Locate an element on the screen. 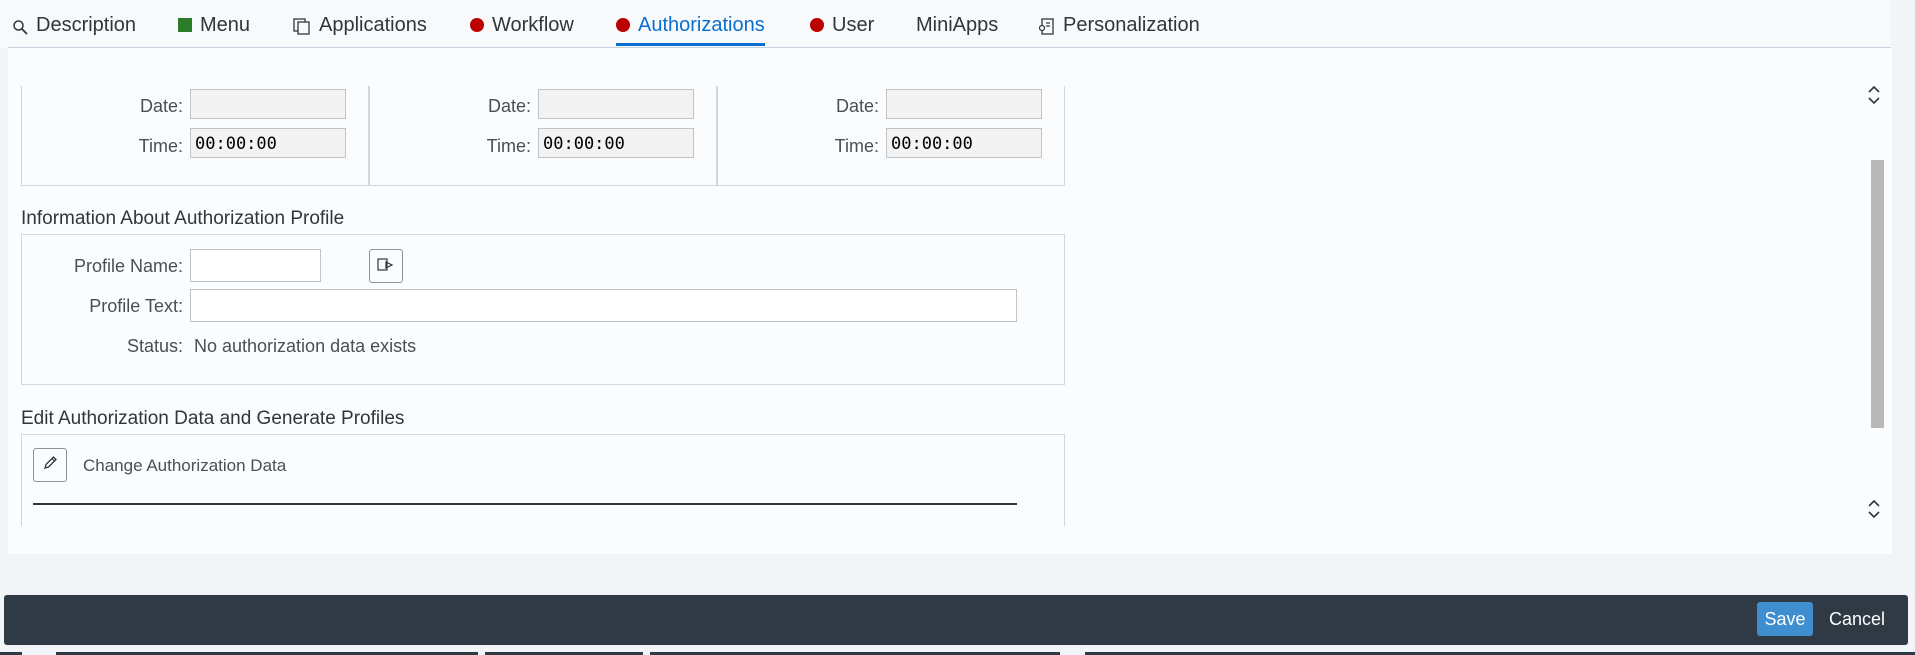  change-authorization-data-button is located at coordinates (50, 465).